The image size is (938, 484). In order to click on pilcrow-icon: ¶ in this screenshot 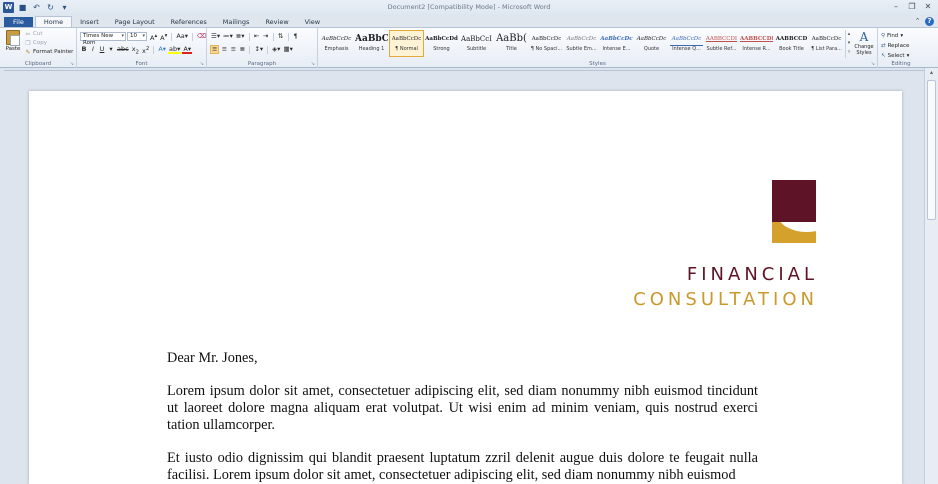, I will do `click(296, 36)`.